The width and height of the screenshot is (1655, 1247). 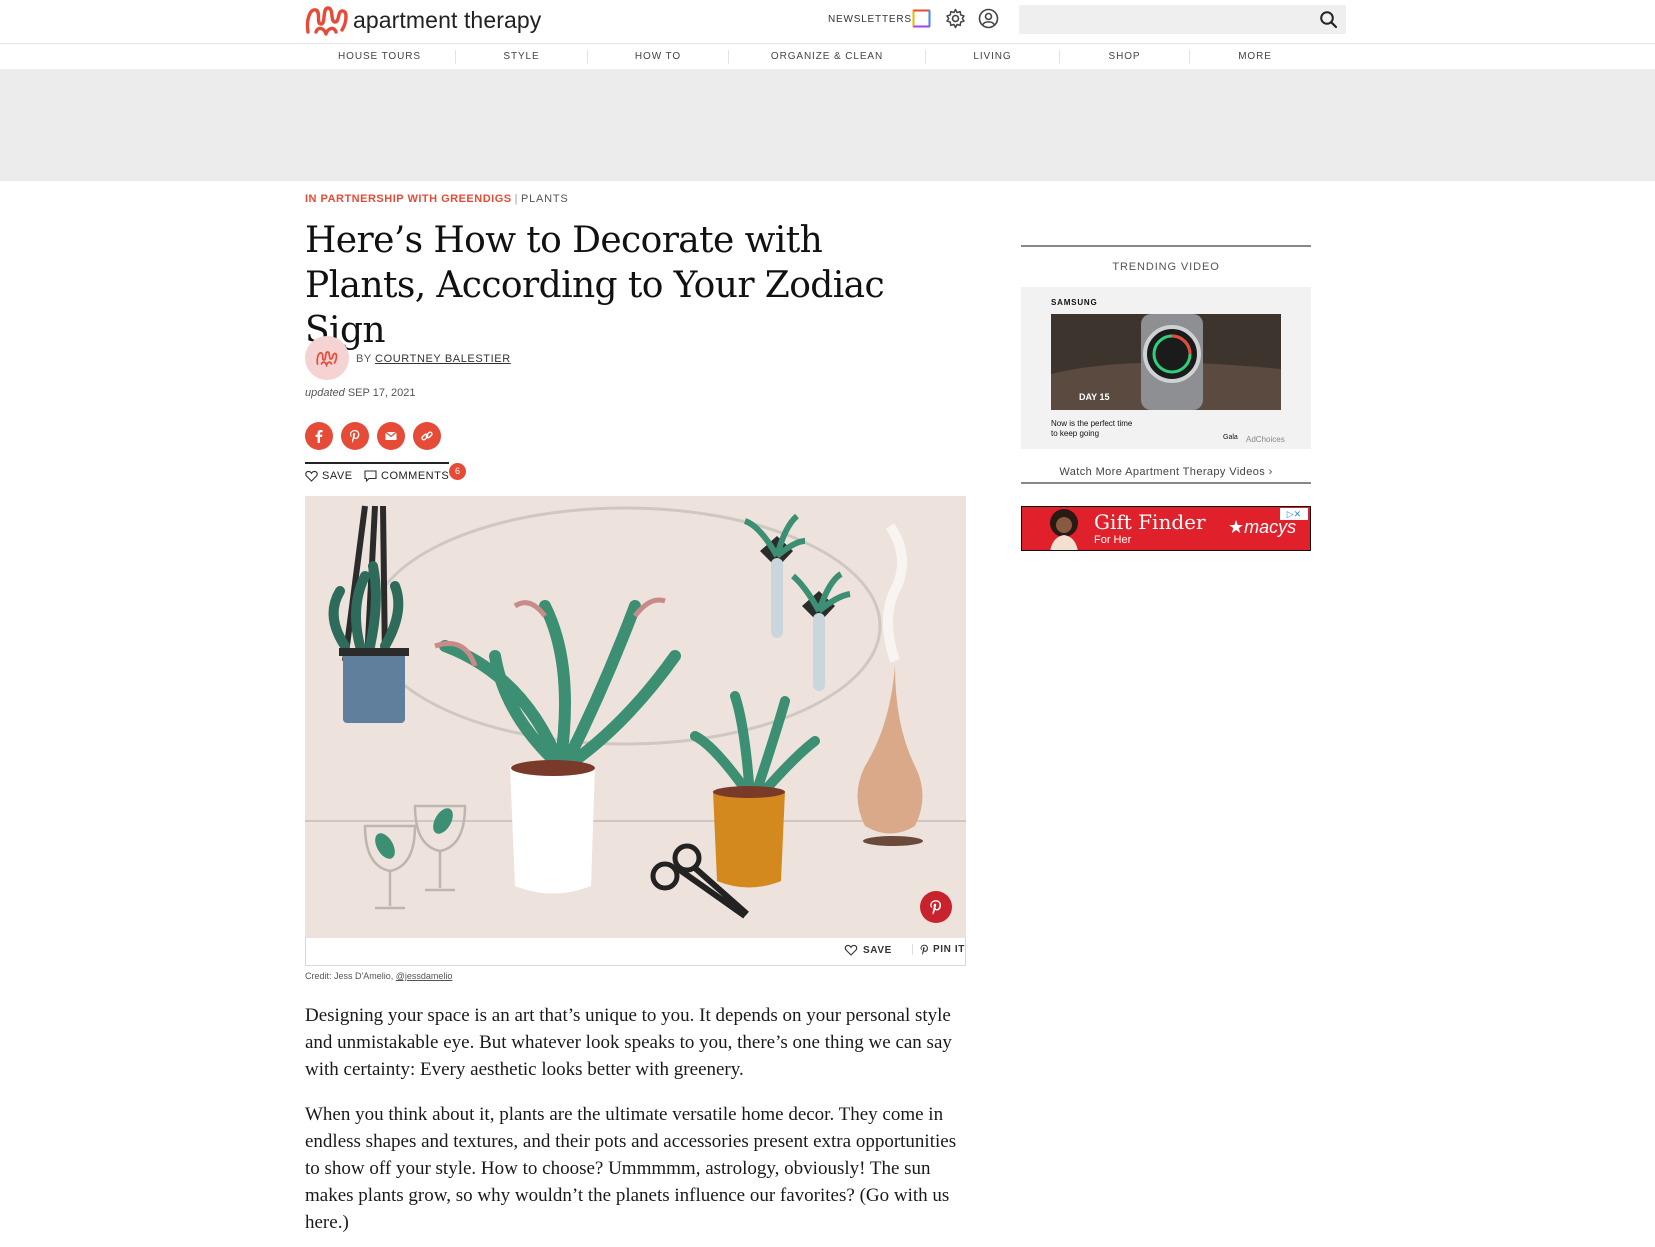 I want to click on ad-title: Gift Finder, so click(x=1150, y=522).